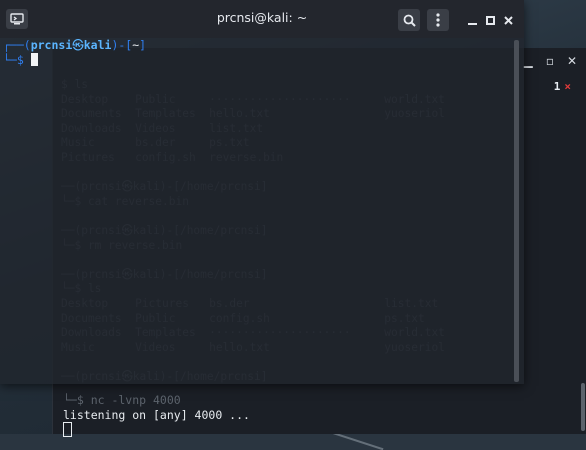 This screenshot has width=586, height=450. What do you see at coordinates (472, 23) in the screenshot?
I see `minimize-icon` at bounding box center [472, 23].